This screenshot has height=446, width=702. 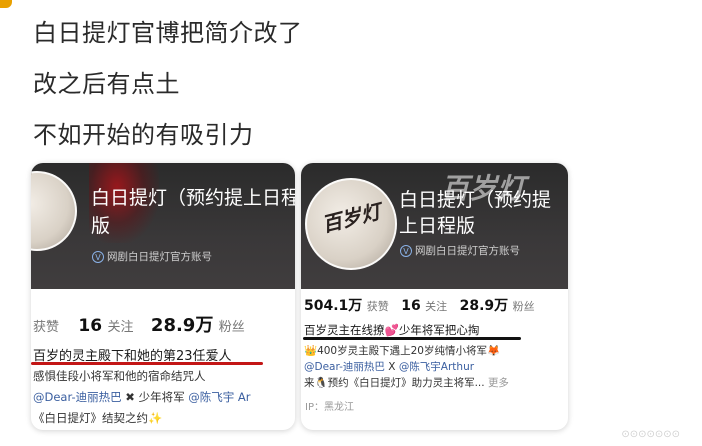 I want to click on post-text-line-3: 不如开始的有吸引力, so click(x=143, y=135).